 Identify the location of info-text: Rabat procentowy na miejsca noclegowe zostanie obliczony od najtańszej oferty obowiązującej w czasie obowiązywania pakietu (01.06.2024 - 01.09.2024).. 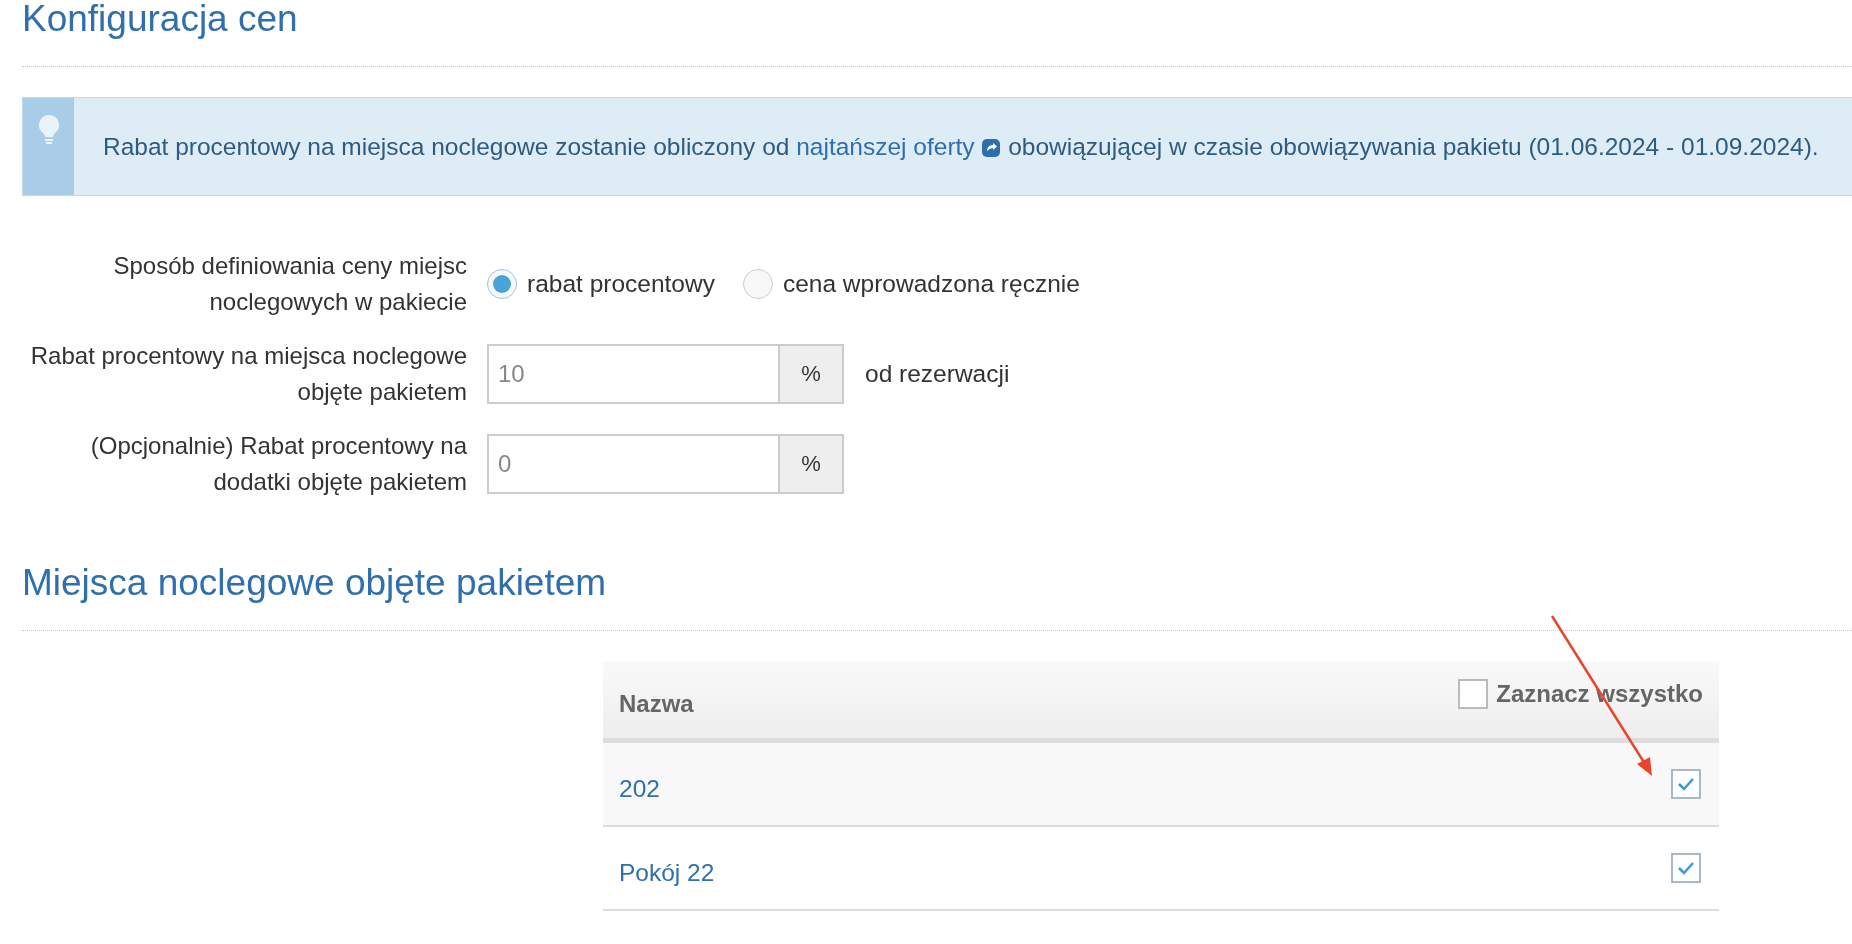
(960, 146).